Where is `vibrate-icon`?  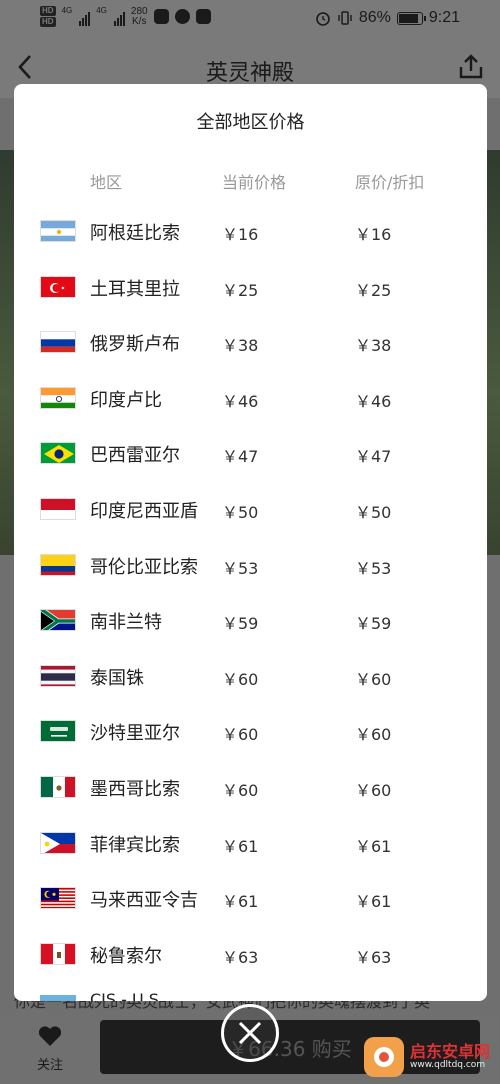
vibrate-icon is located at coordinates (345, 18).